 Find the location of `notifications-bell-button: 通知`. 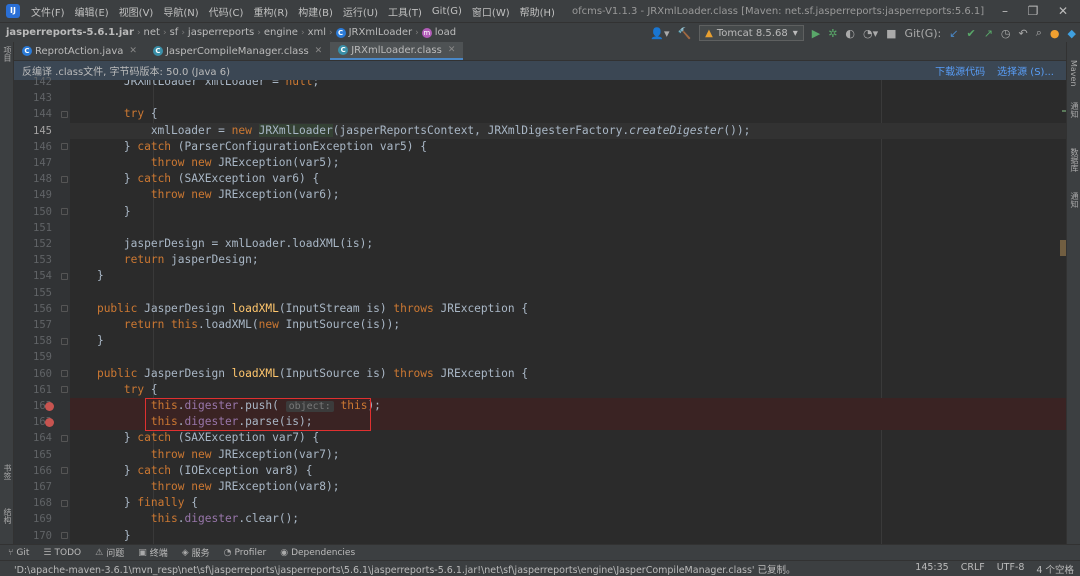

notifications-bell-button: 通知 is located at coordinates (1074, 200).